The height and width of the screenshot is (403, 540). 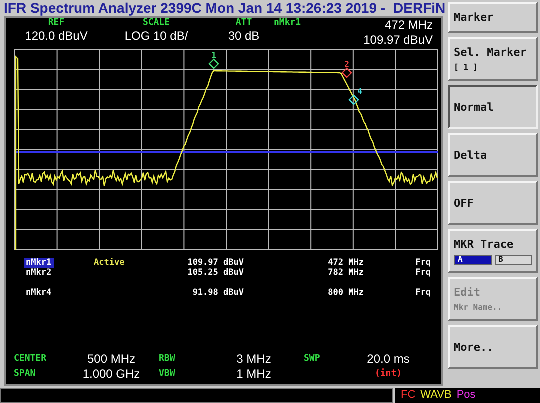 What do you see at coordinates (195, 8) in the screenshot?
I see `window-title: IFR Spectrum Analyzer 2399C Mon Jan 14 13:26:23 2019 -` at bounding box center [195, 8].